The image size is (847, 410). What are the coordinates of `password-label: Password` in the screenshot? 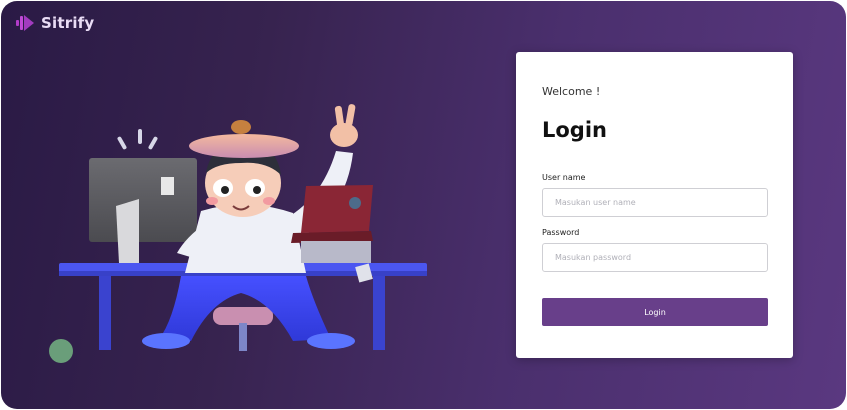 It's located at (561, 232).